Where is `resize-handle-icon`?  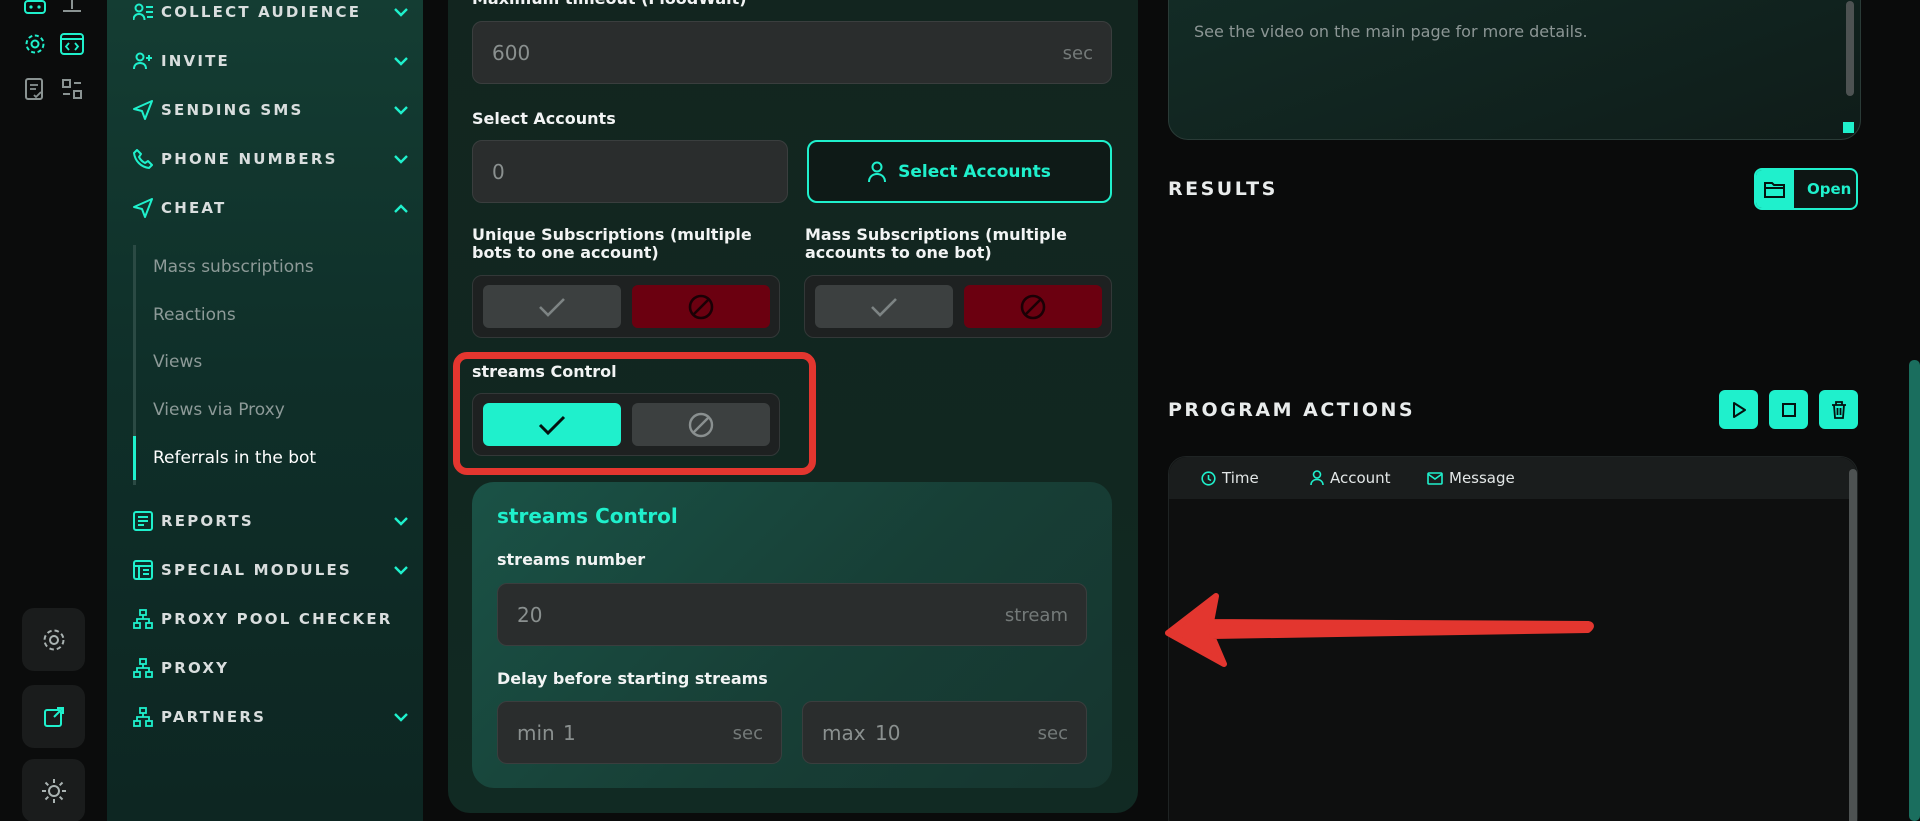 resize-handle-icon is located at coordinates (1848, 127).